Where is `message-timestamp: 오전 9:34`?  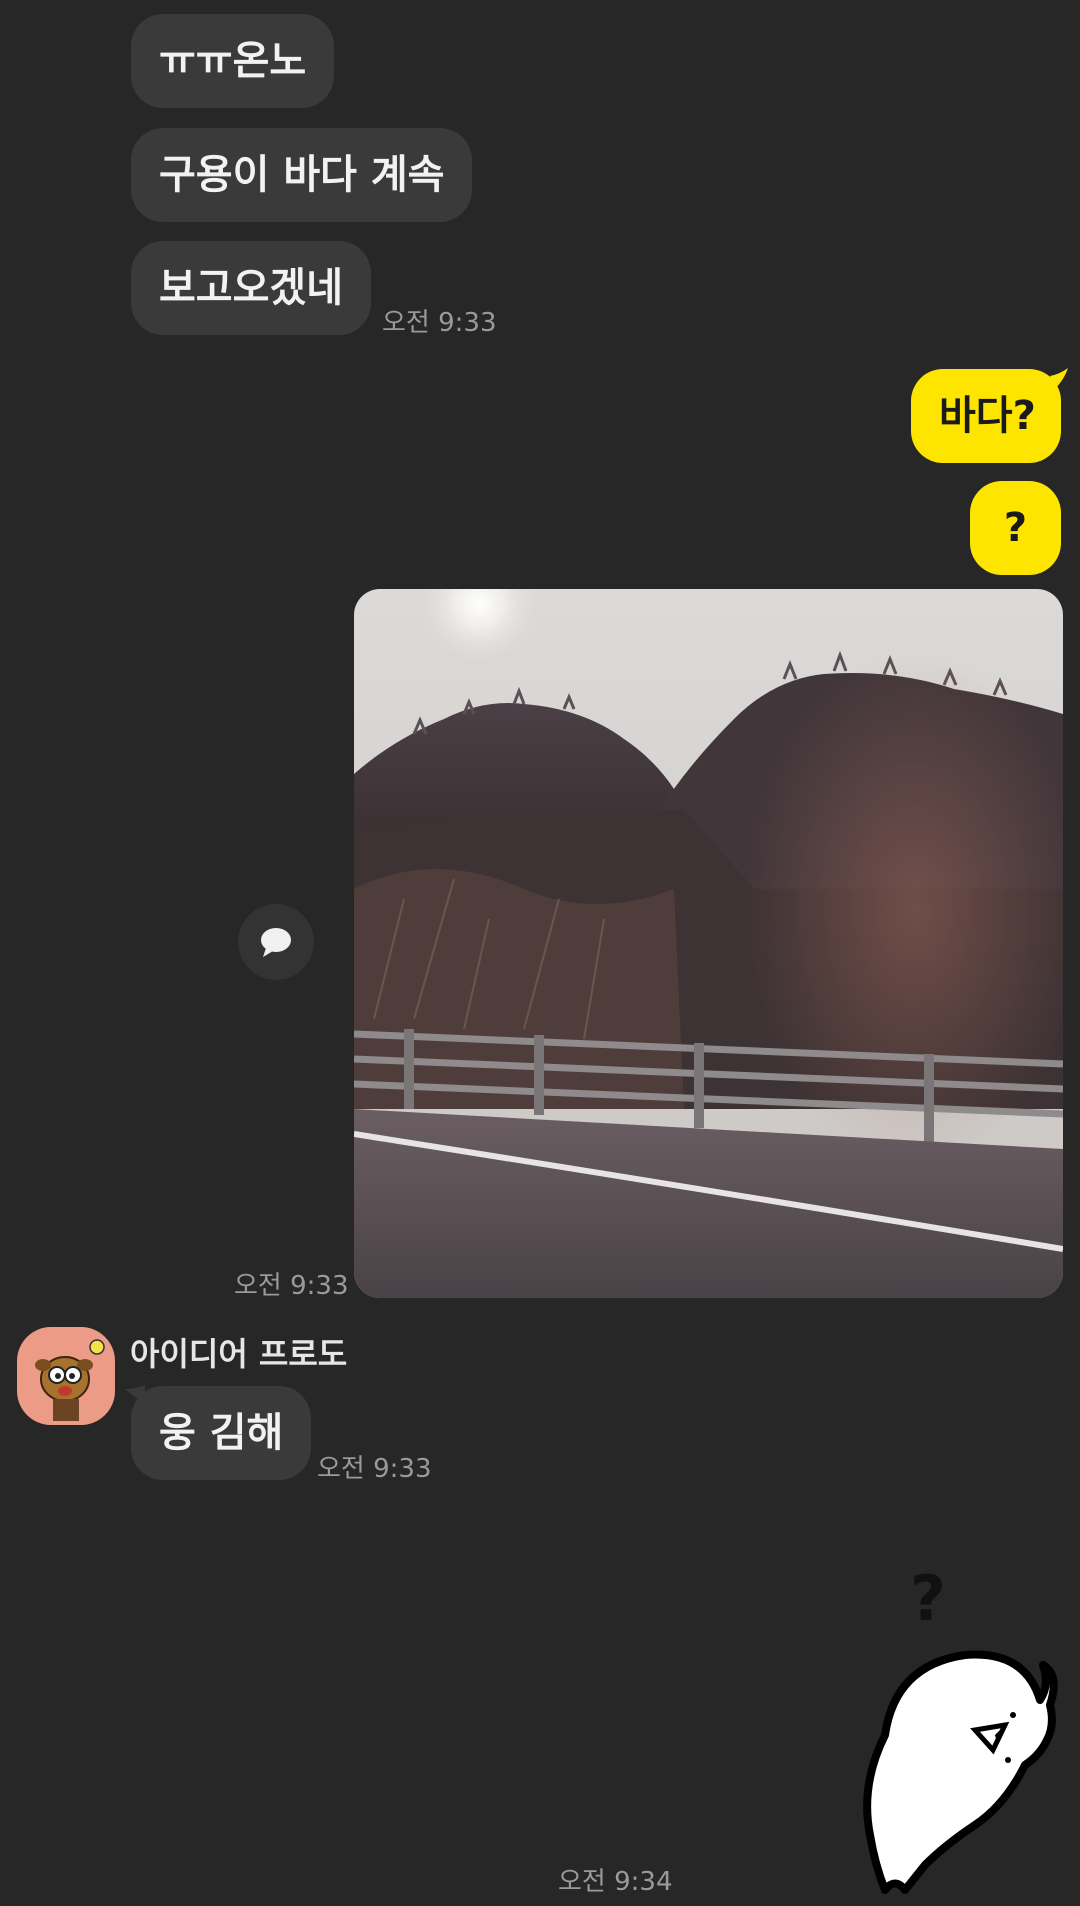
message-timestamp: 오전 9:34 is located at coordinates (615, 1882).